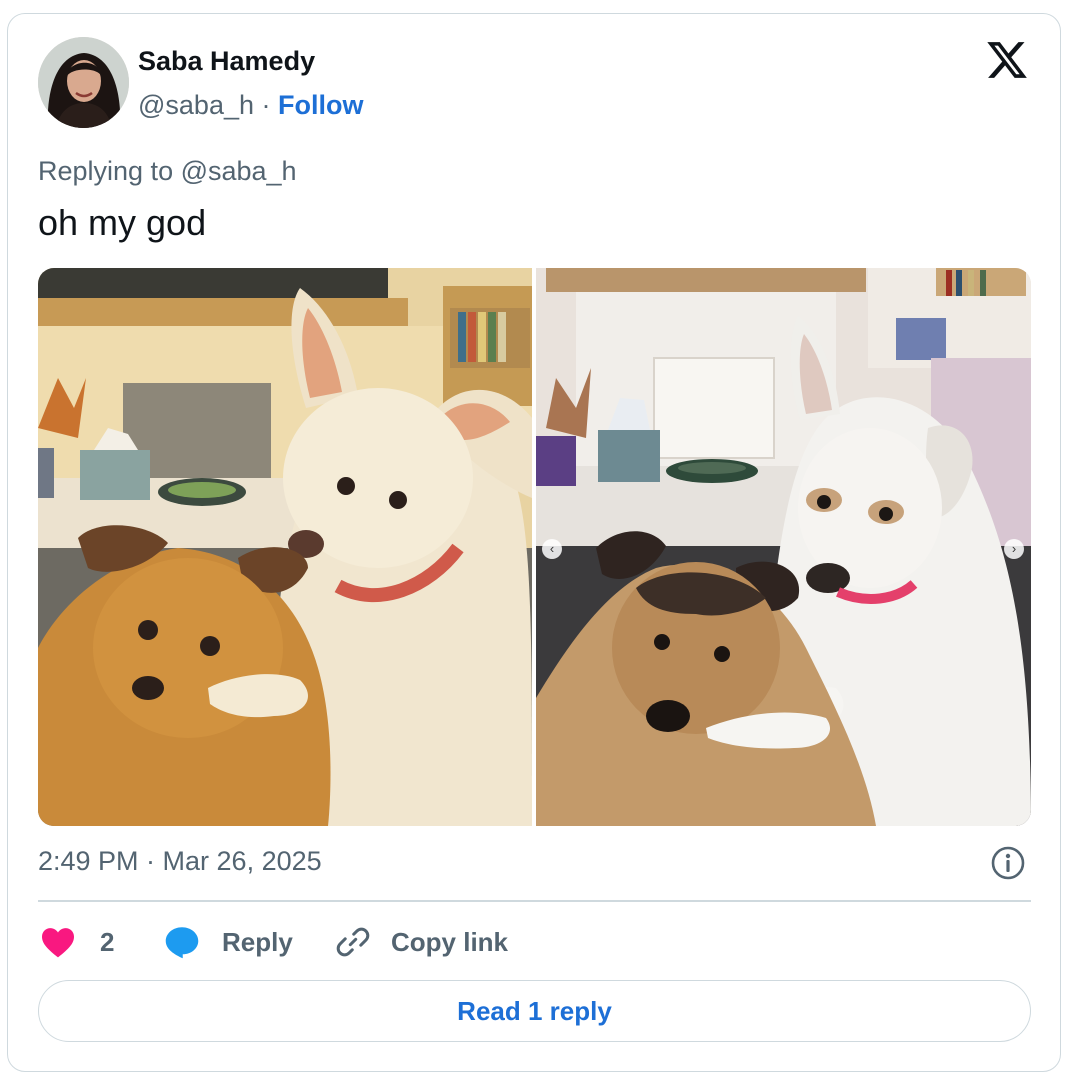 This screenshot has height=1080, width=1068. Describe the element at coordinates (107, 941) in the screenshot. I see `like-count: 2` at that location.